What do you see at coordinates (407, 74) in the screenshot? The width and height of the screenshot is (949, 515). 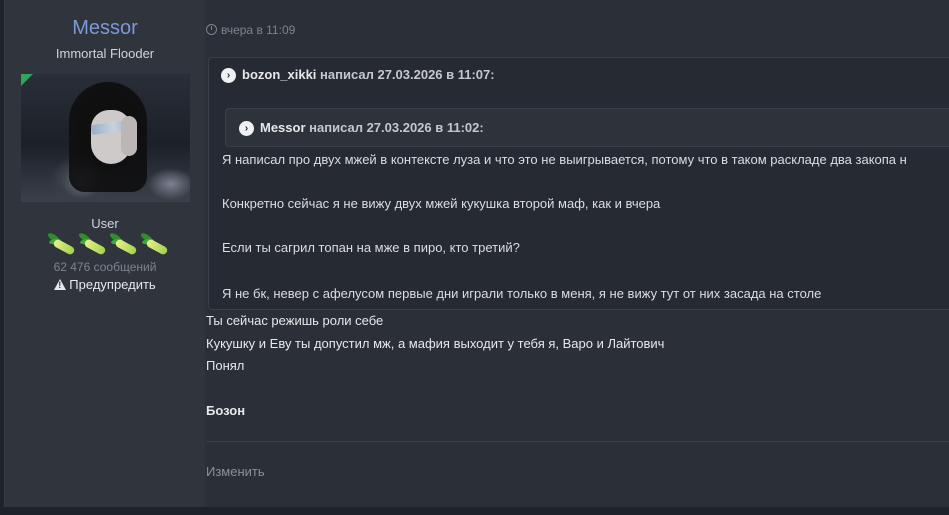 I see `quote-said: написал 27.03.2026 в 11:07:` at bounding box center [407, 74].